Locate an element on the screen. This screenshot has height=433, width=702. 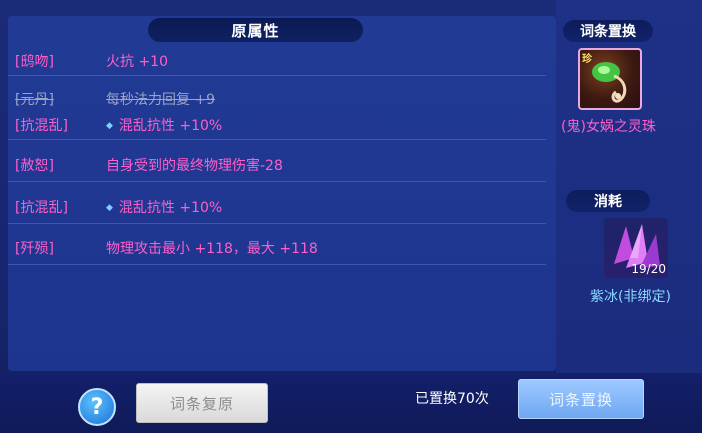
attribute-row-struck: [元丹] 每秒法力回复 +9 is located at coordinates (277, 99).